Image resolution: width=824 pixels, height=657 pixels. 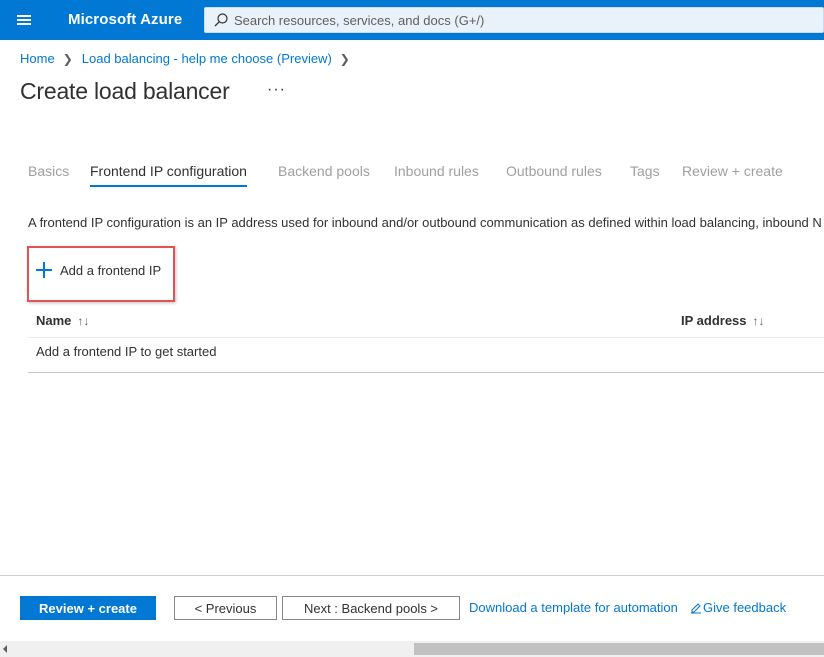 I want to click on page-title: Create load balancer, so click(x=125, y=91).